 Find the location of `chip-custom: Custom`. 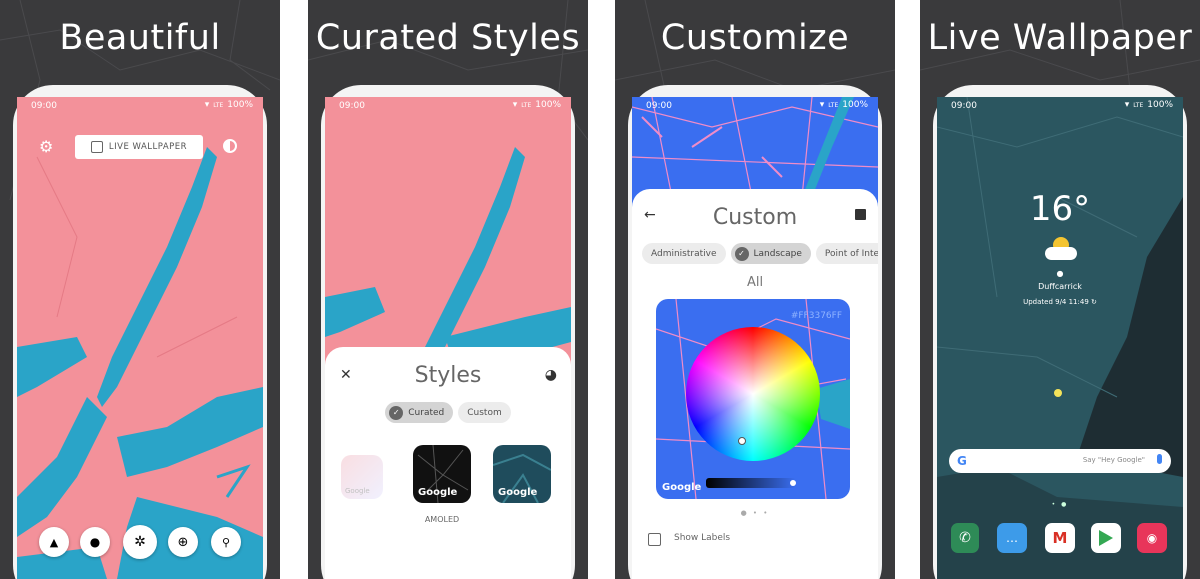

chip-custom: Custom is located at coordinates (484, 412).